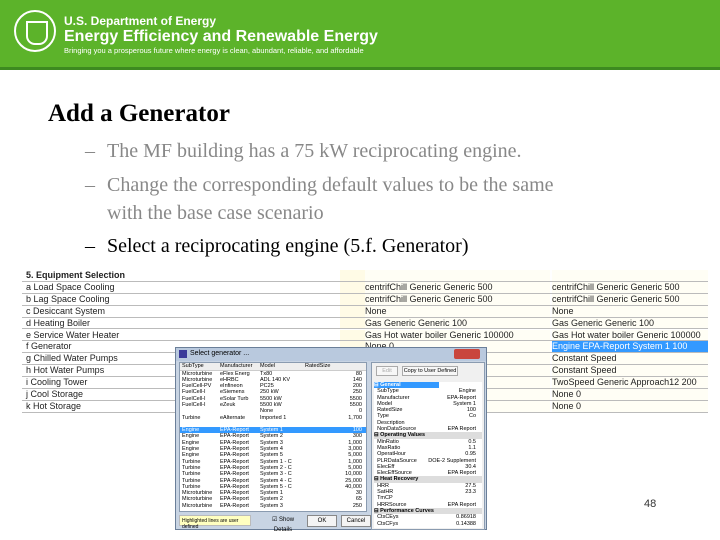  I want to click on list-cell: 0, so click(360, 411).